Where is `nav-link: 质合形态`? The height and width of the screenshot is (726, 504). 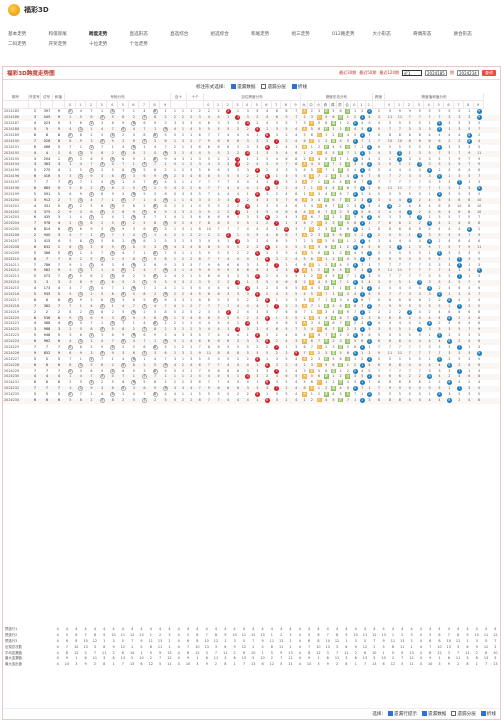 nav-link: 质合形态 is located at coordinates (474, 35).